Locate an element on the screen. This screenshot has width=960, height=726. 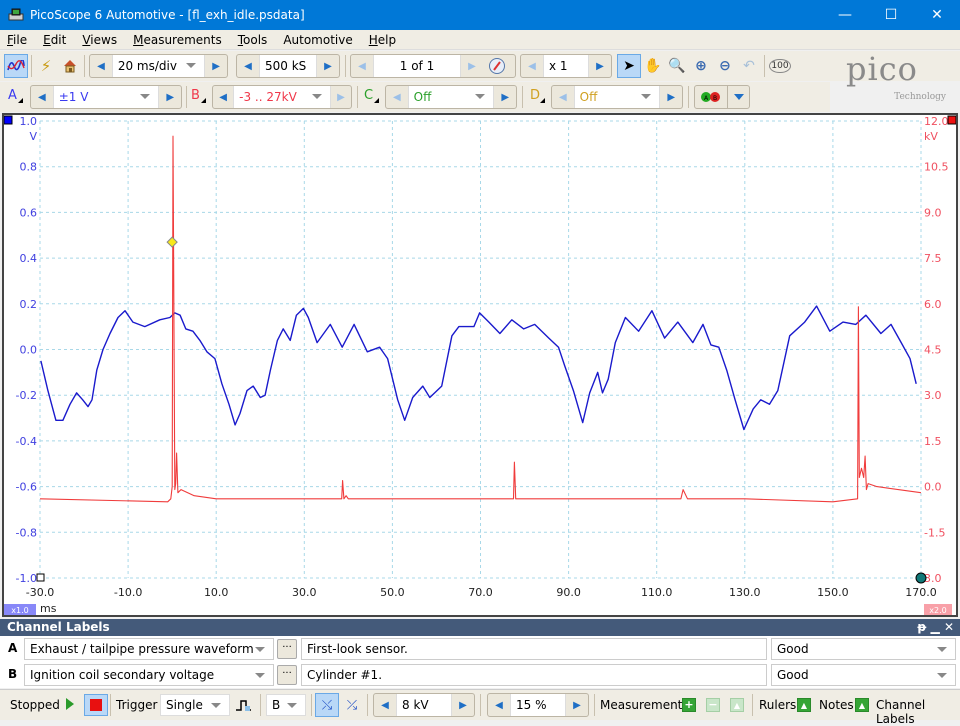
trigger-marker is located at coordinates (172, 242).